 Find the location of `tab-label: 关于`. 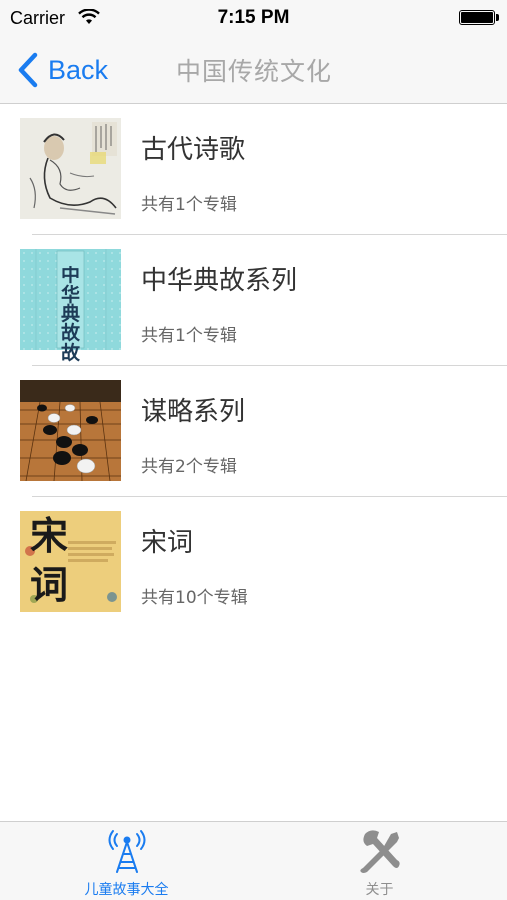

tab-label: 关于 is located at coordinates (379, 890).